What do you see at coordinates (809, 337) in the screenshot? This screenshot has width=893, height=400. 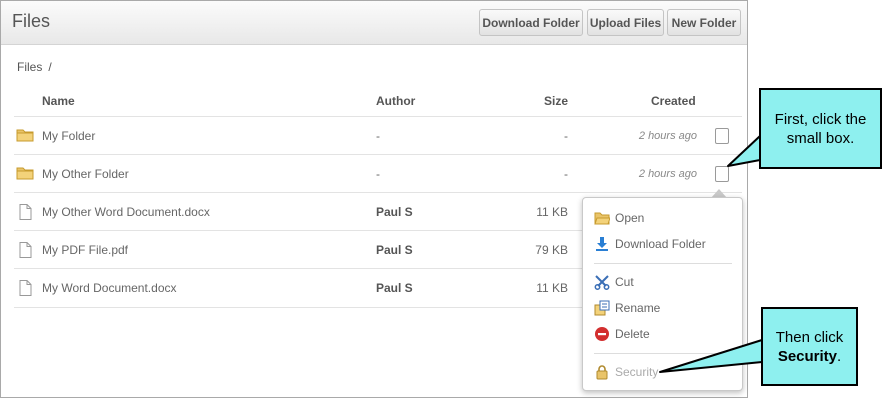 I see `callout-text-prefix: Then click` at bounding box center [809, 337].